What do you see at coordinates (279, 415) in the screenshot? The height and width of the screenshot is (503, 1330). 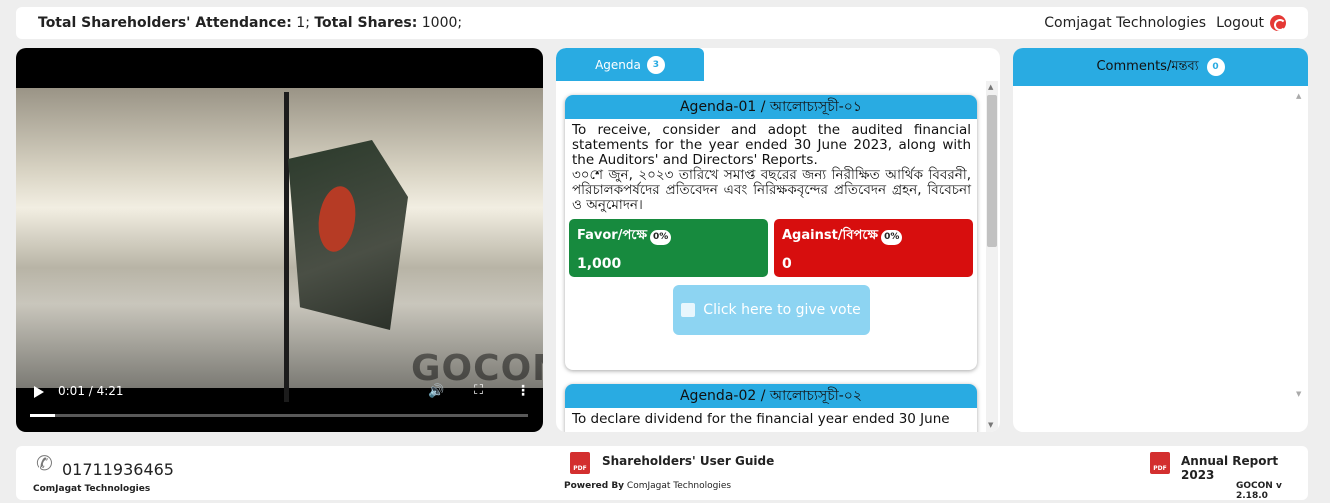 I see `video-progress-bar` at bounding box center [279, 415].